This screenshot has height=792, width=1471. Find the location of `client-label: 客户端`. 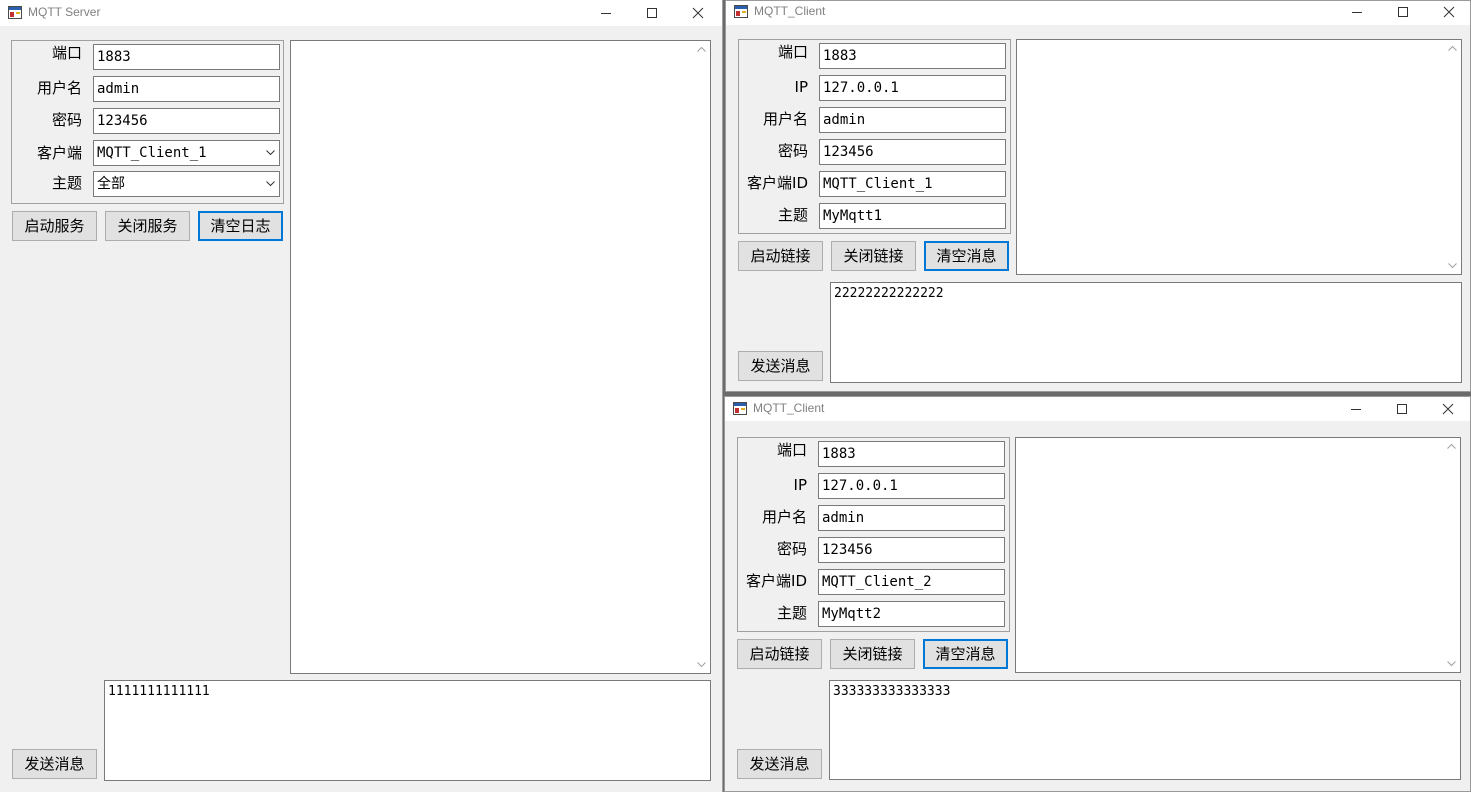

client-label: 客户端 is located at coordinates (59, 153).